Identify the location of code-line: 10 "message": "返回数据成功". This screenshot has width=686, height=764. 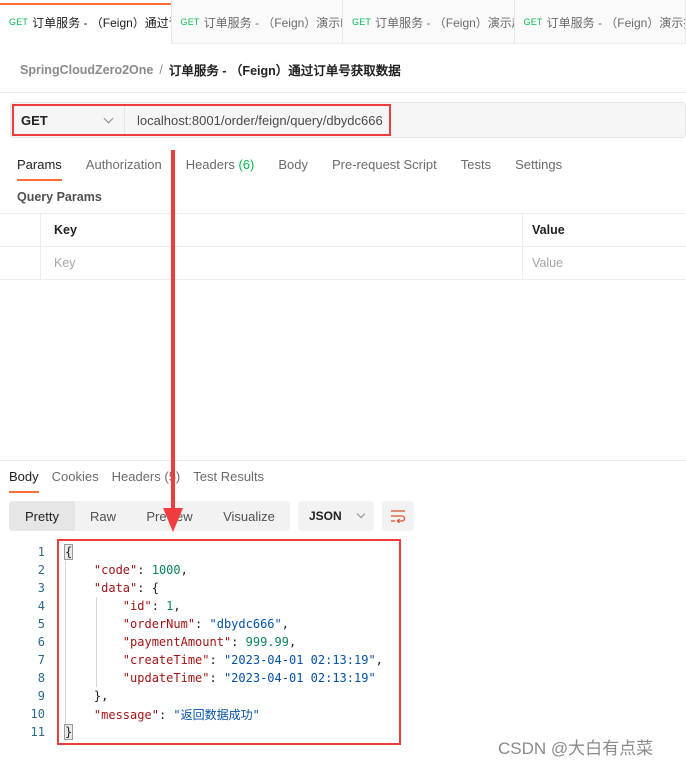
(343, 714).